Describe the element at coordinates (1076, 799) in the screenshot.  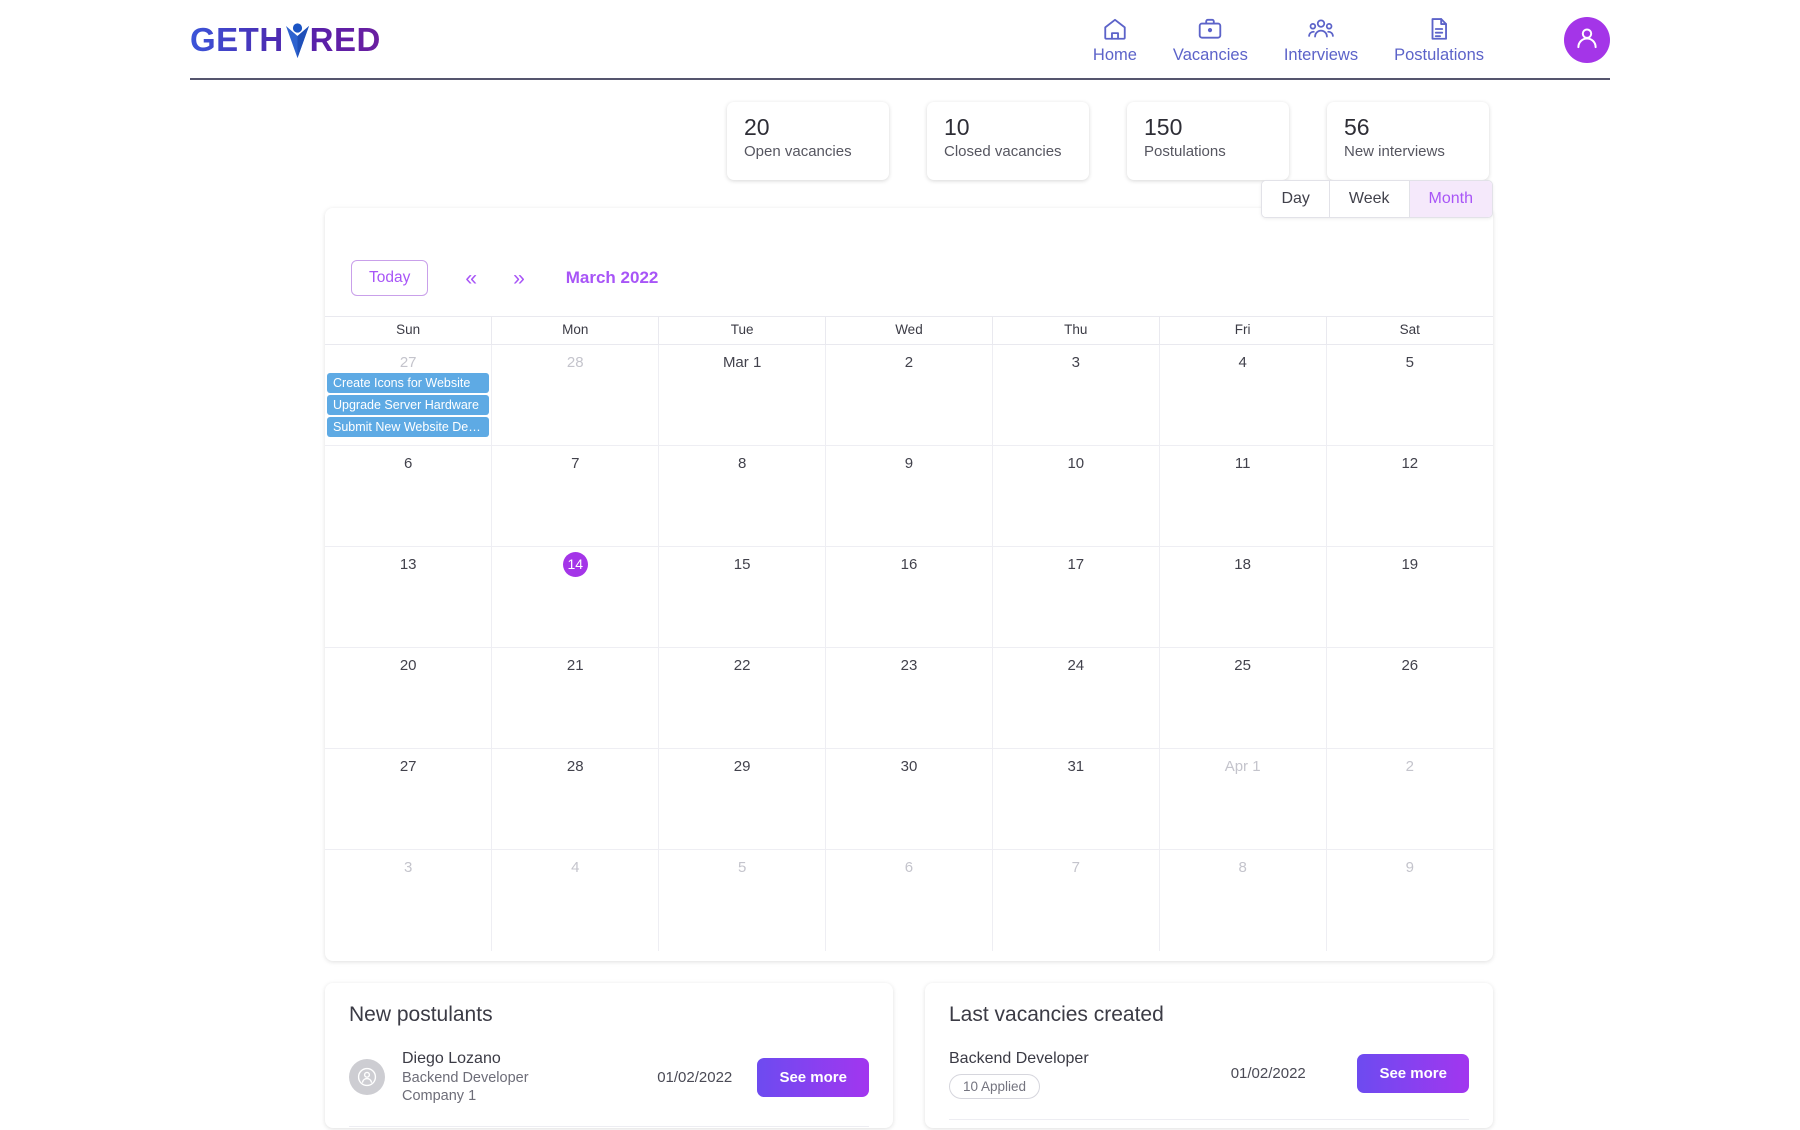
I see `calendar-day-cell: 31` at that location.